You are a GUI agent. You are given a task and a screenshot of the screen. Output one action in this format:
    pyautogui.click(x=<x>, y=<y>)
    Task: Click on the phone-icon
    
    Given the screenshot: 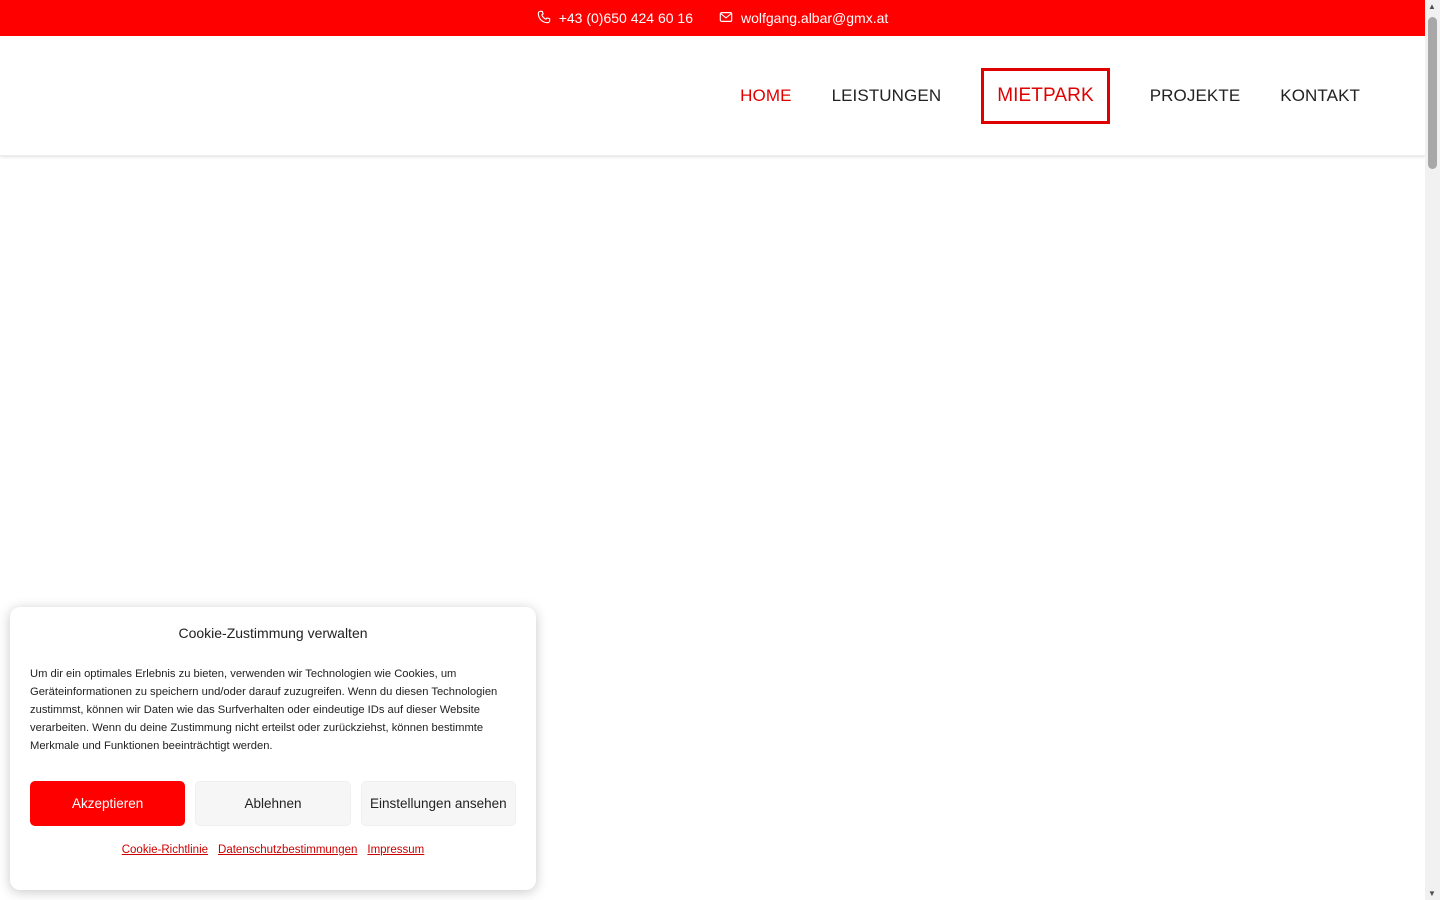 What is the action you would take?
    pyautogui.click(x=544, y=18)
    